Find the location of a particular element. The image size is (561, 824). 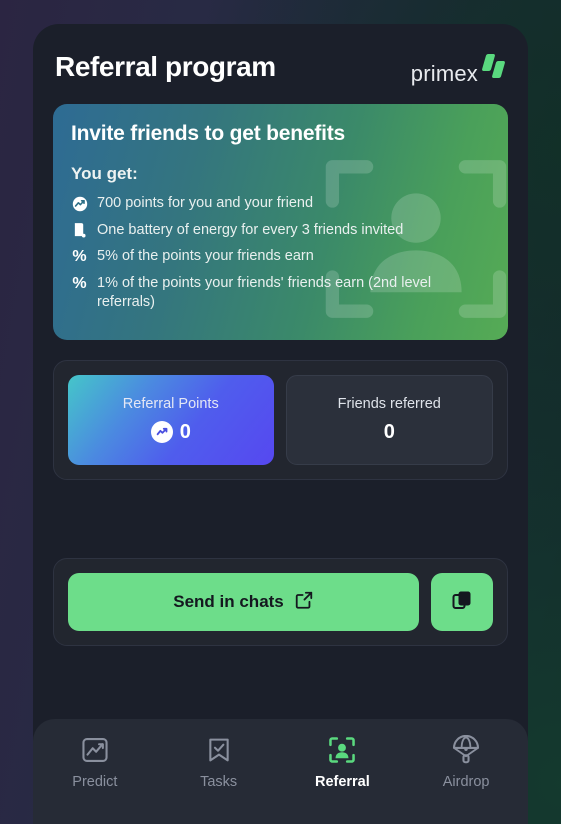

page-title: Referral program is located at coordinates (165, 66).